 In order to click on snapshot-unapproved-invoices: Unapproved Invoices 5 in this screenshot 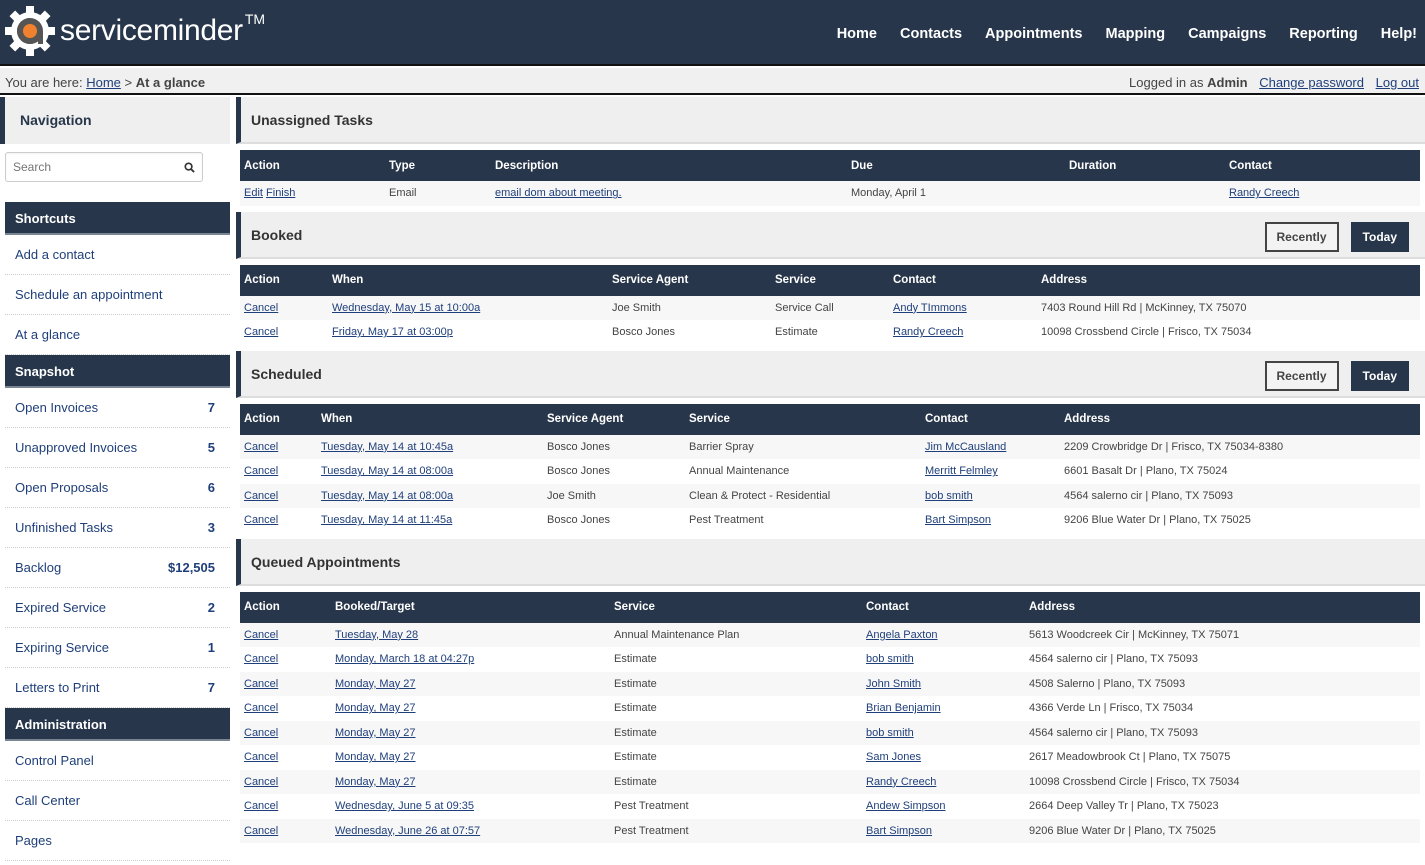, I will do `click(117, 448)`.